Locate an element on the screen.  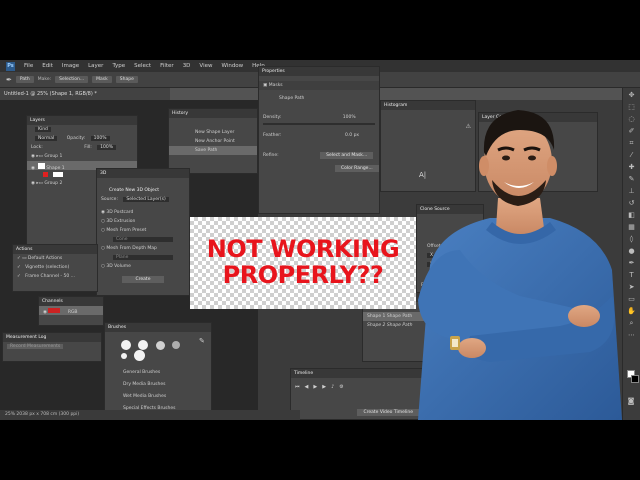
menu-edit: Edit is located at coordinates (47, 66).